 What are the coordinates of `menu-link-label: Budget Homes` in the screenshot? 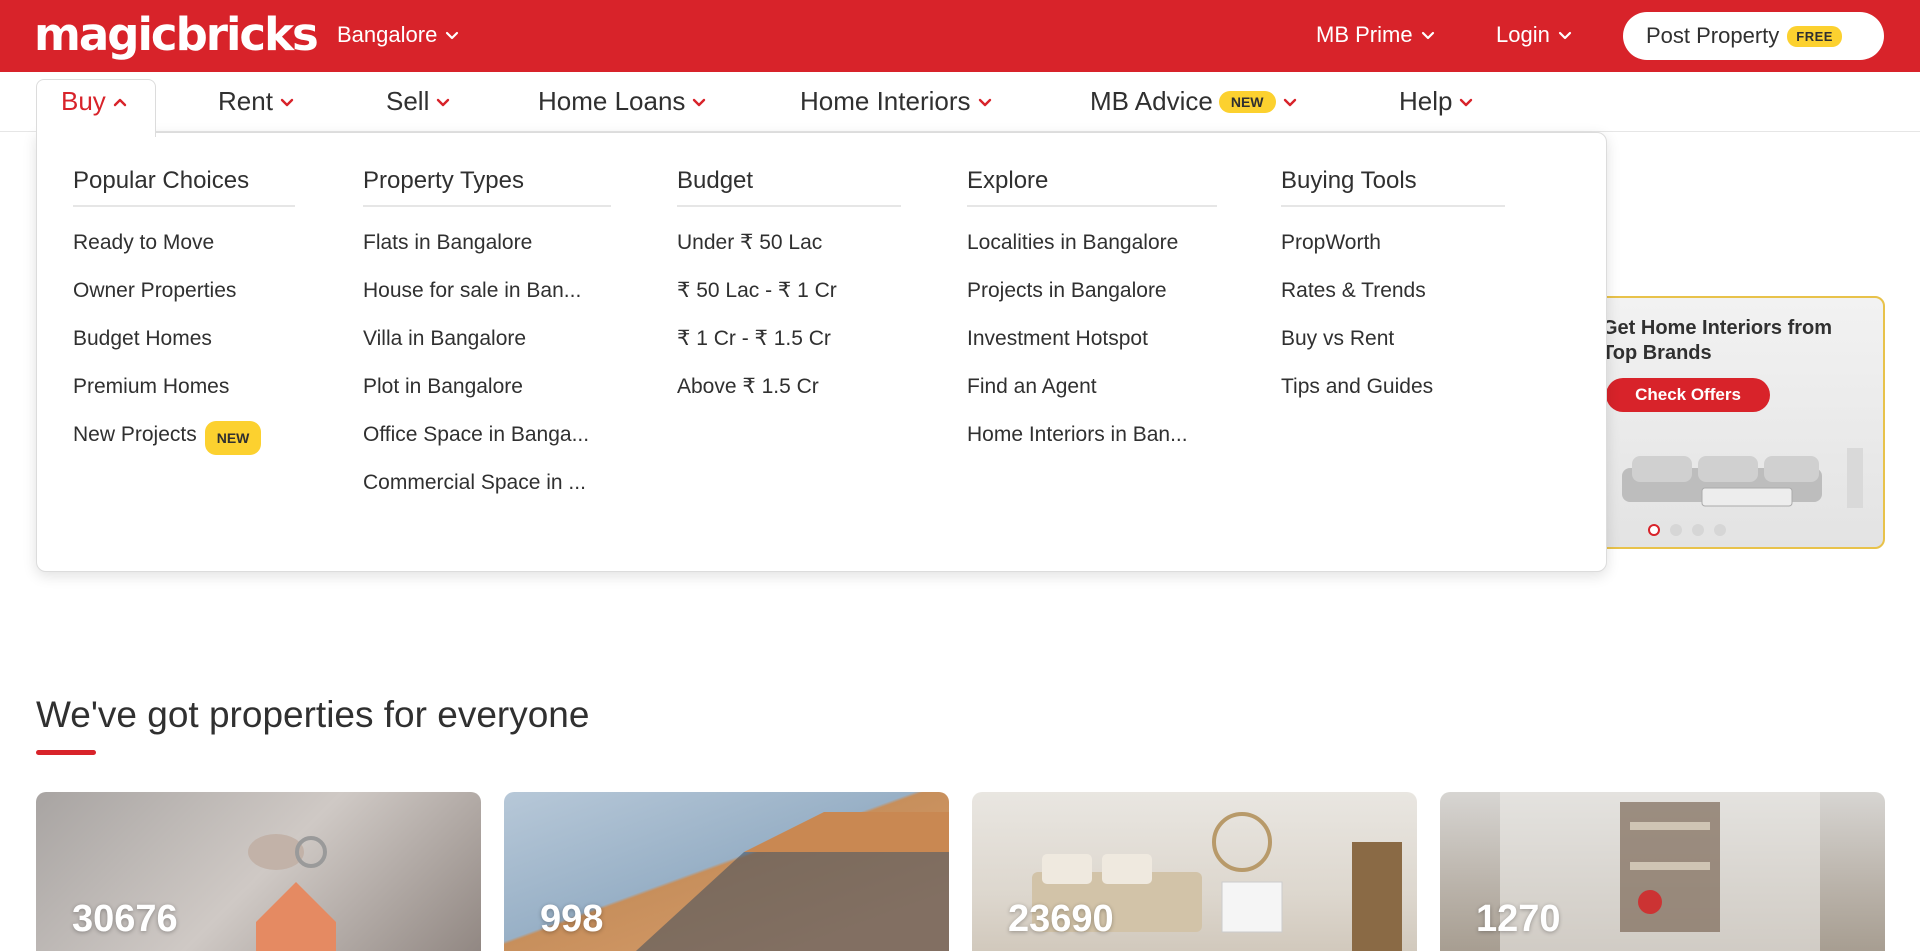 It's located at (142, 338).